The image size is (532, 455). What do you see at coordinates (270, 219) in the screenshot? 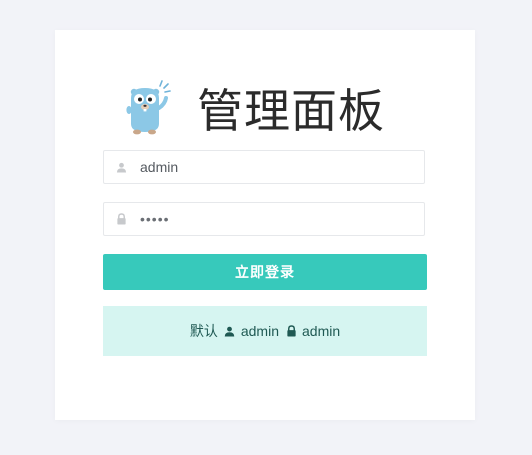
I see `password-input` at bounding box center [270, 219].